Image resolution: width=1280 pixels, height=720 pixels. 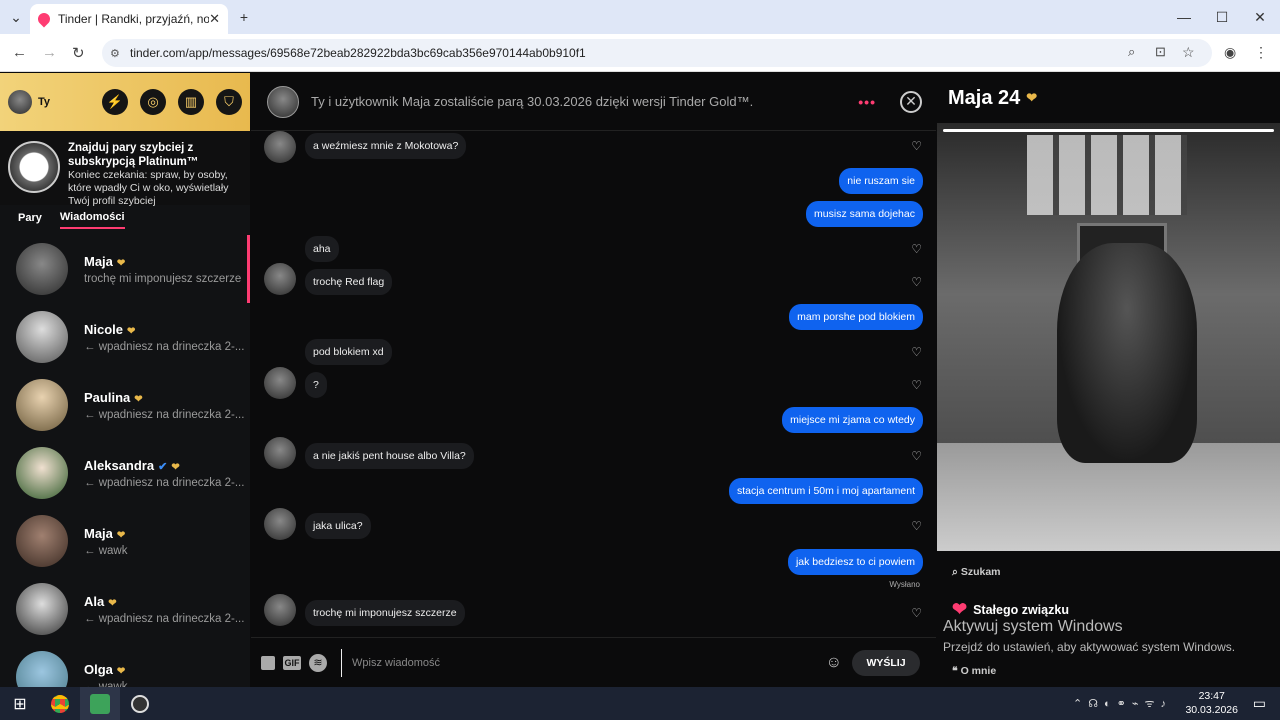 I want to click on minimize-icon: —, so click(x=1184, y=17).